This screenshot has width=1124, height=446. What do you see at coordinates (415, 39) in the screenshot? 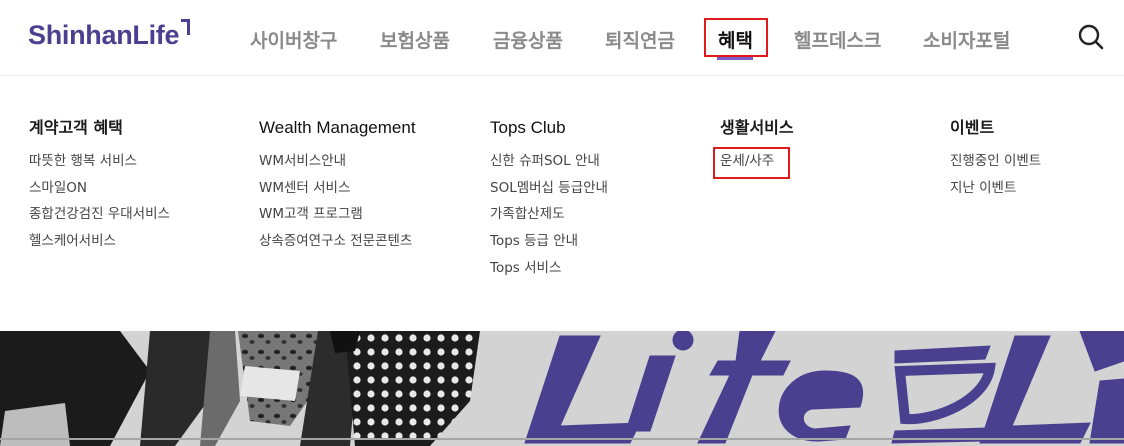
I see `nav-item-insurance-products: 보험상품` at bounding box center [415, 39].